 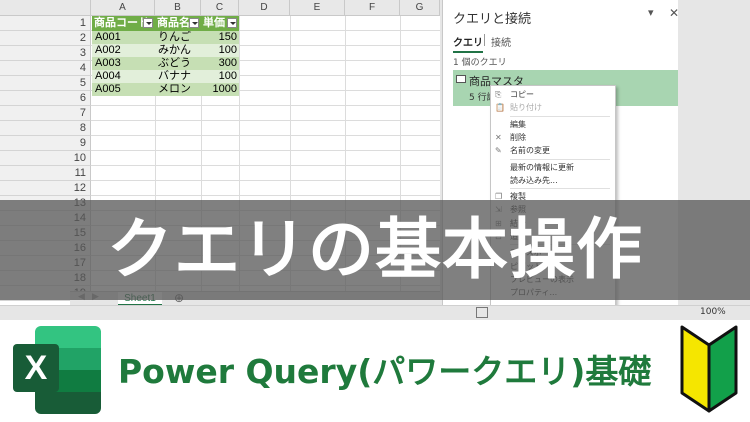 I want to click on select-all-corner, so click(x=45, y=8).